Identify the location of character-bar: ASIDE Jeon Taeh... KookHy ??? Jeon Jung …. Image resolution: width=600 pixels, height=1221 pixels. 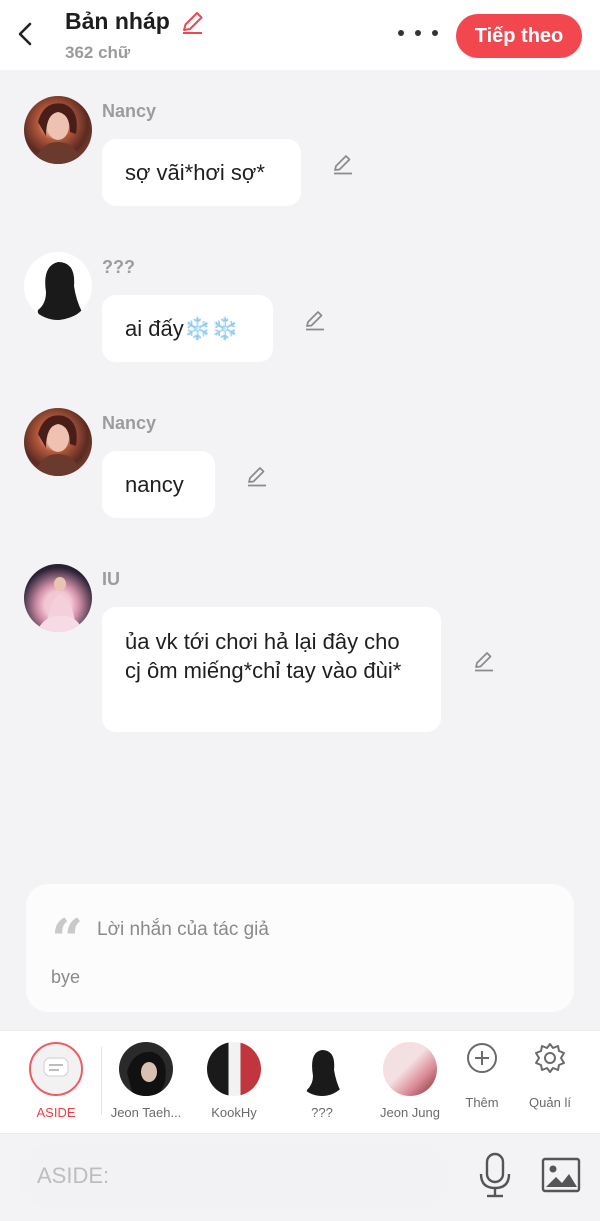
(300, 1082).